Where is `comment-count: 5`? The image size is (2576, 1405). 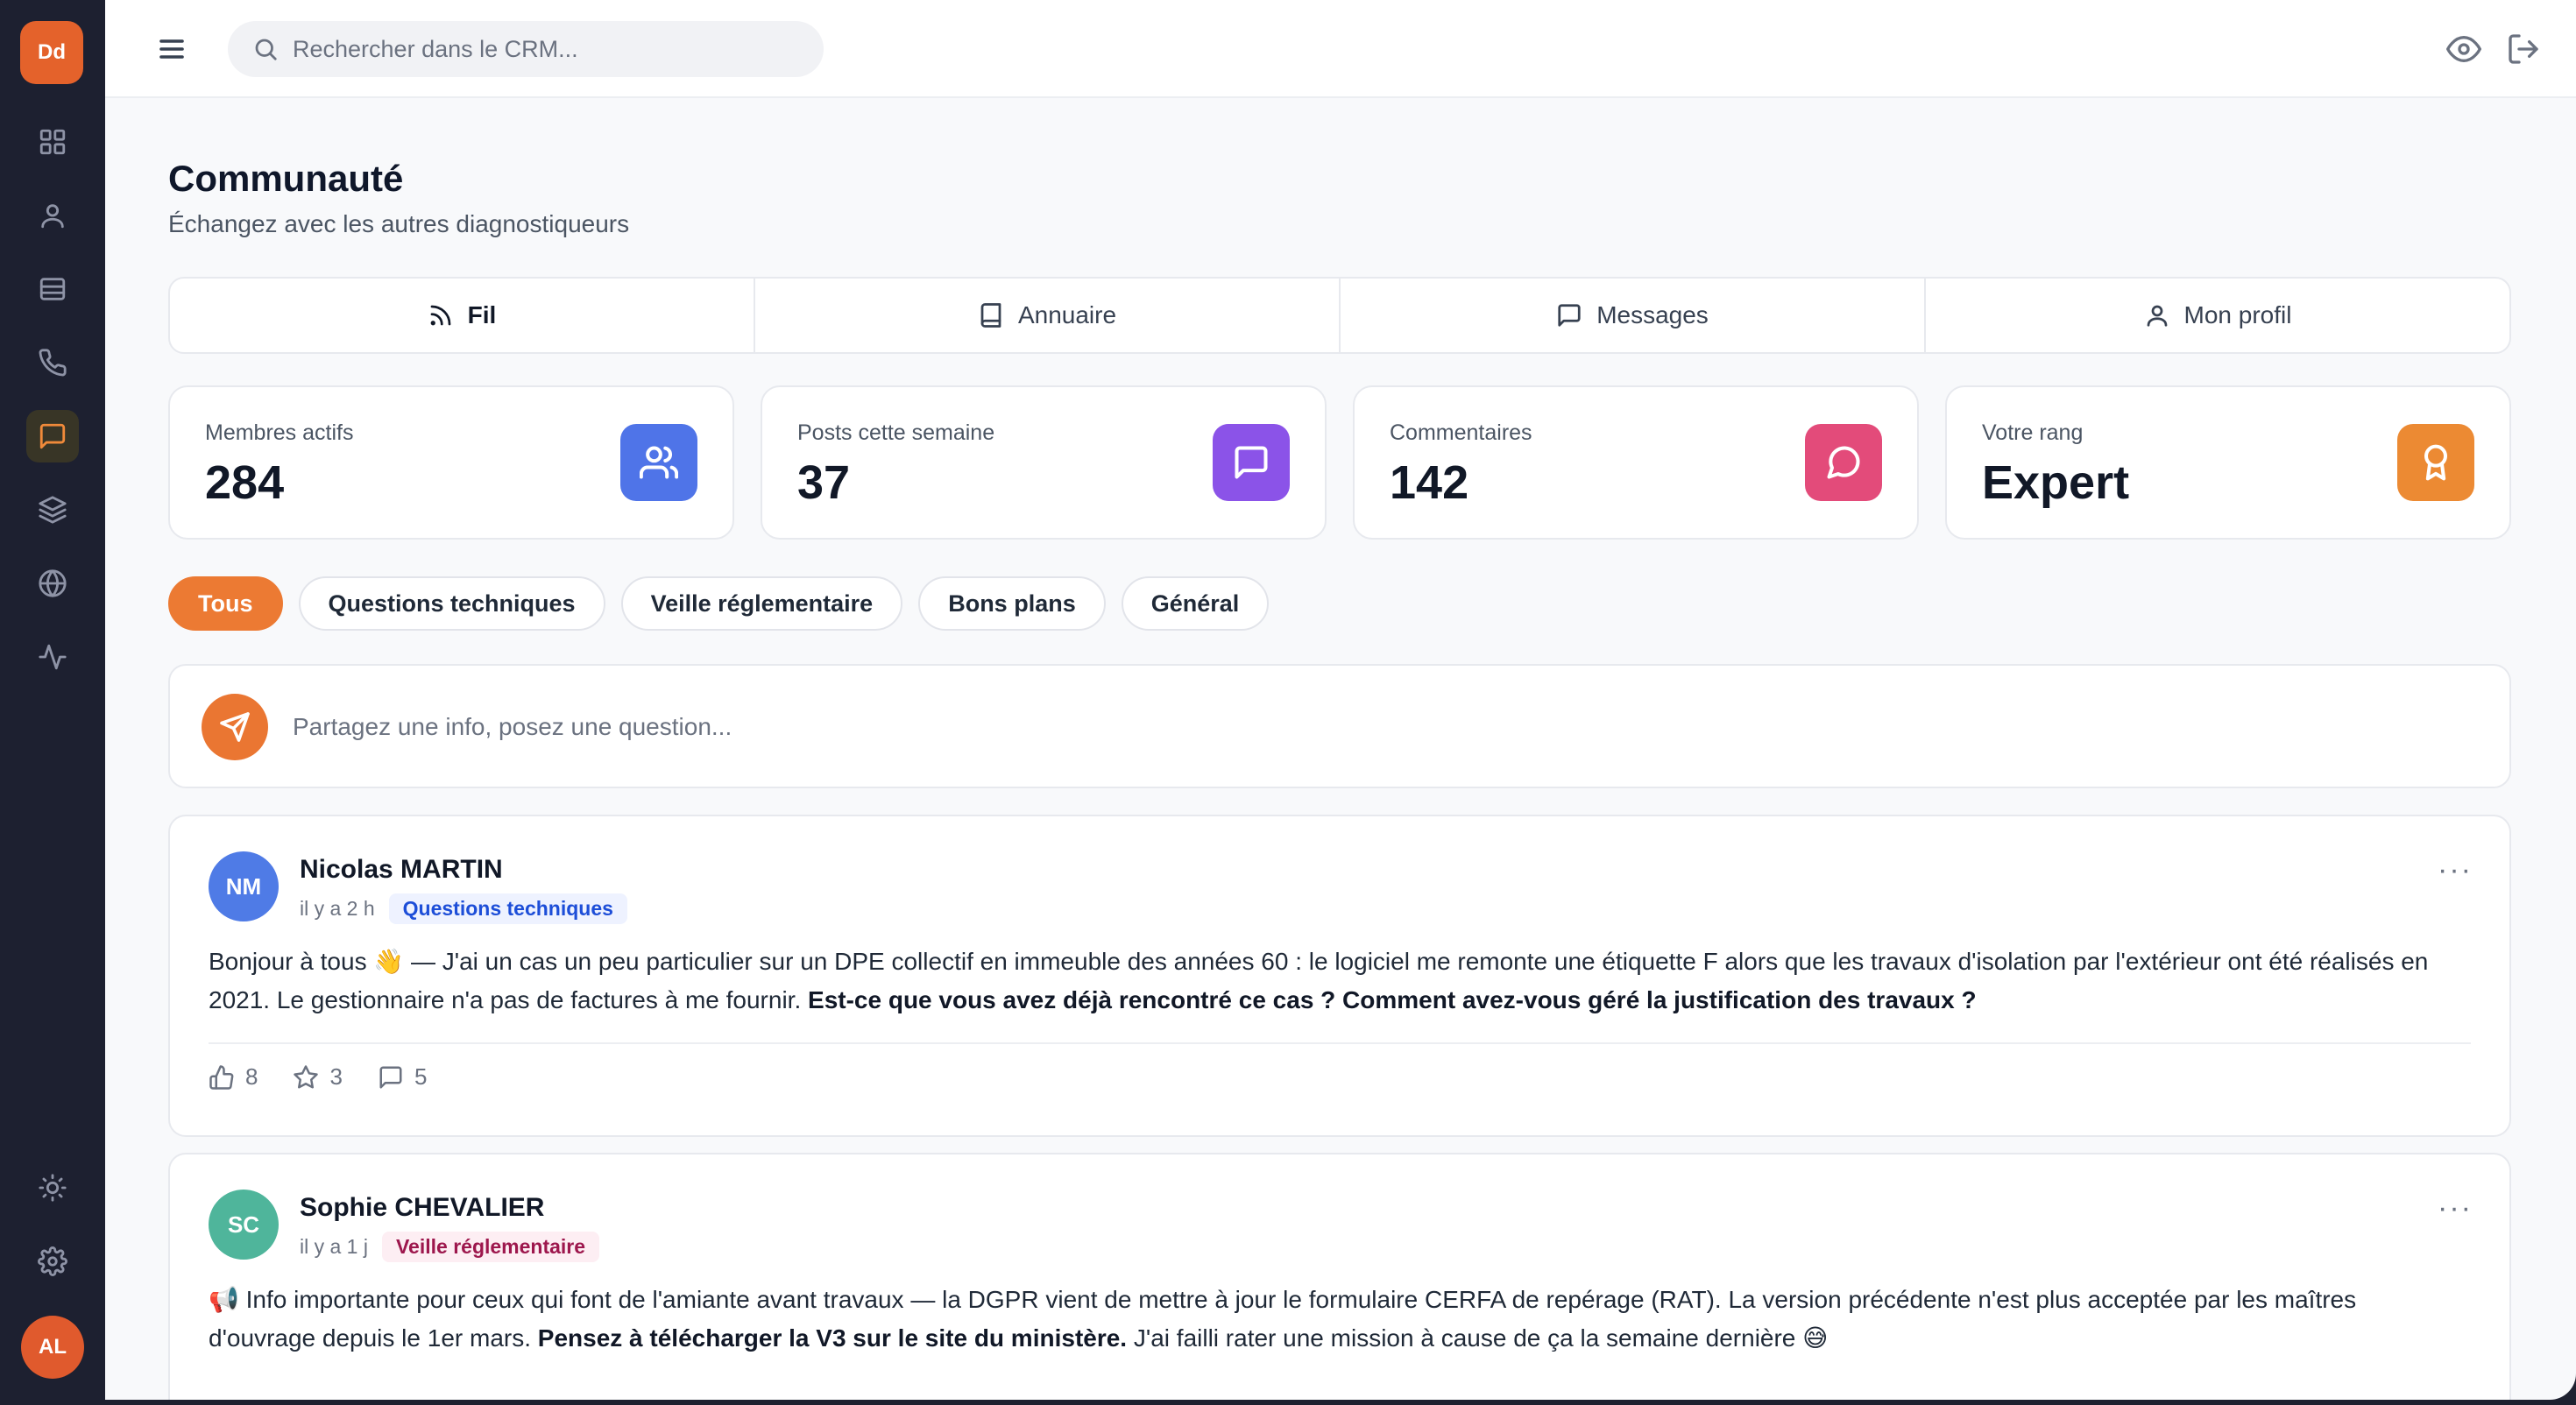
comment-count: 5 is located at coordinates (421, 1076).